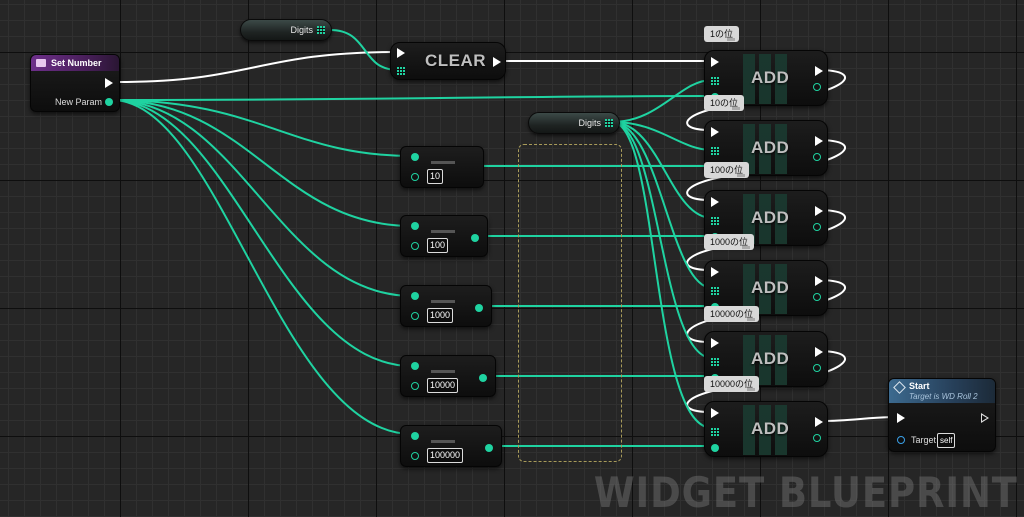 The width and height of the screenshot is (1024, 517). Describe the element at coordinates (401, 53) in the screenshot. I see `clear-exec-in-pin` at that location.